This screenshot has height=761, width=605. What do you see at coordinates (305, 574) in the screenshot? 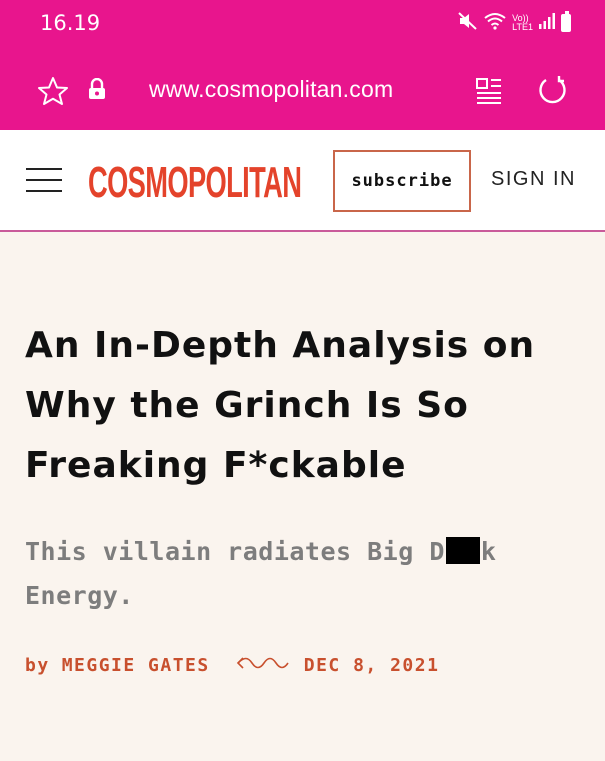
I see `article-dek: This villain radiates Big Dk Energy.` at bounding box center [305, 574].